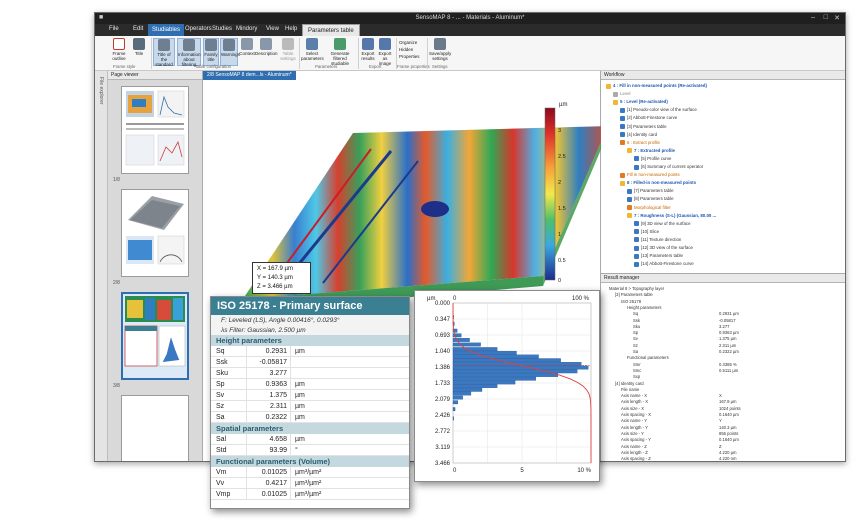 This screenshot has height=528, width=857. I want to click on result-item-label: Axis length - Y, so click(634, 427).